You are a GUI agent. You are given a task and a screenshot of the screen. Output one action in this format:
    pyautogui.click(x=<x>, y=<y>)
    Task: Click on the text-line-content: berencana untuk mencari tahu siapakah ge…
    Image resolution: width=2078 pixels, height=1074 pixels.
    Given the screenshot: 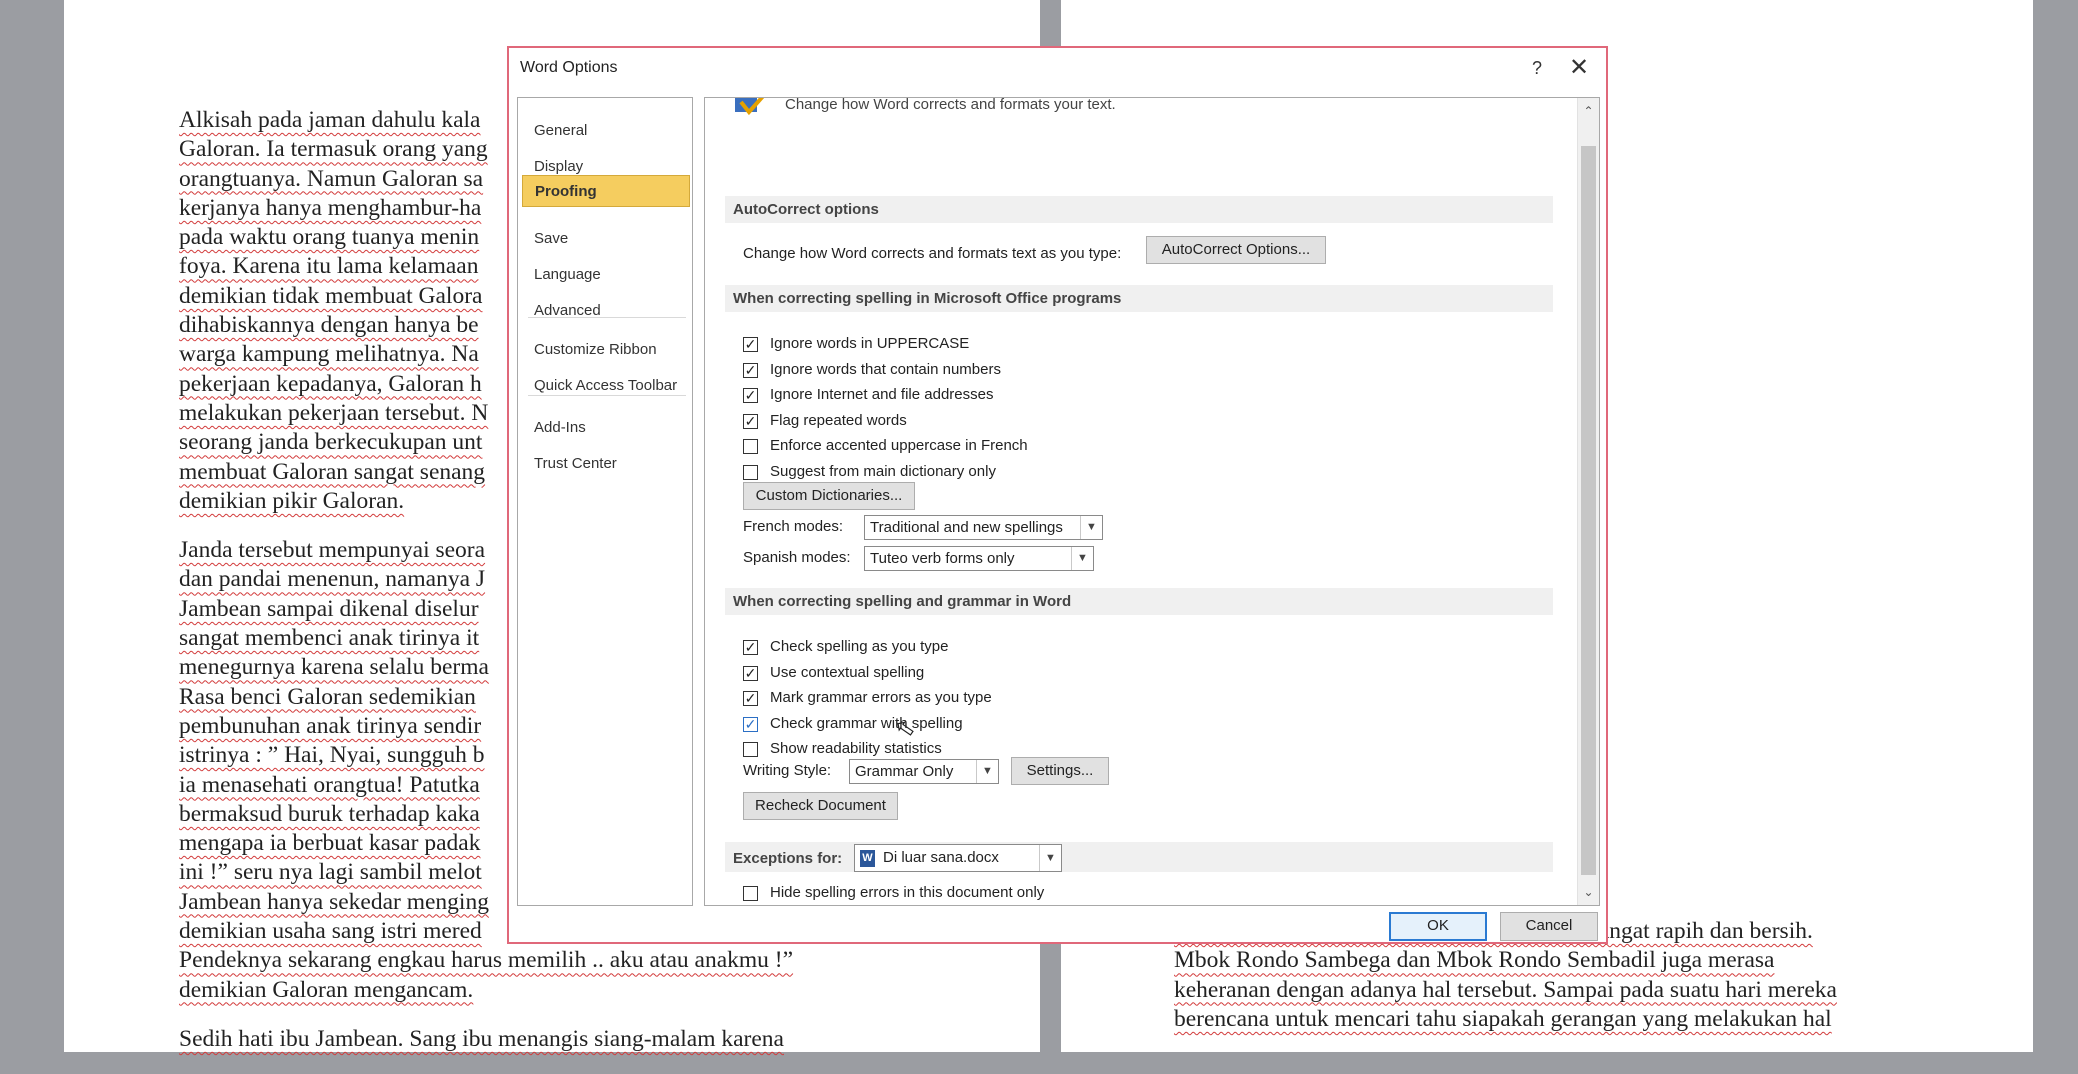 What is the action you would take?
    pyautogui.click(x=1503, y=1018)
    